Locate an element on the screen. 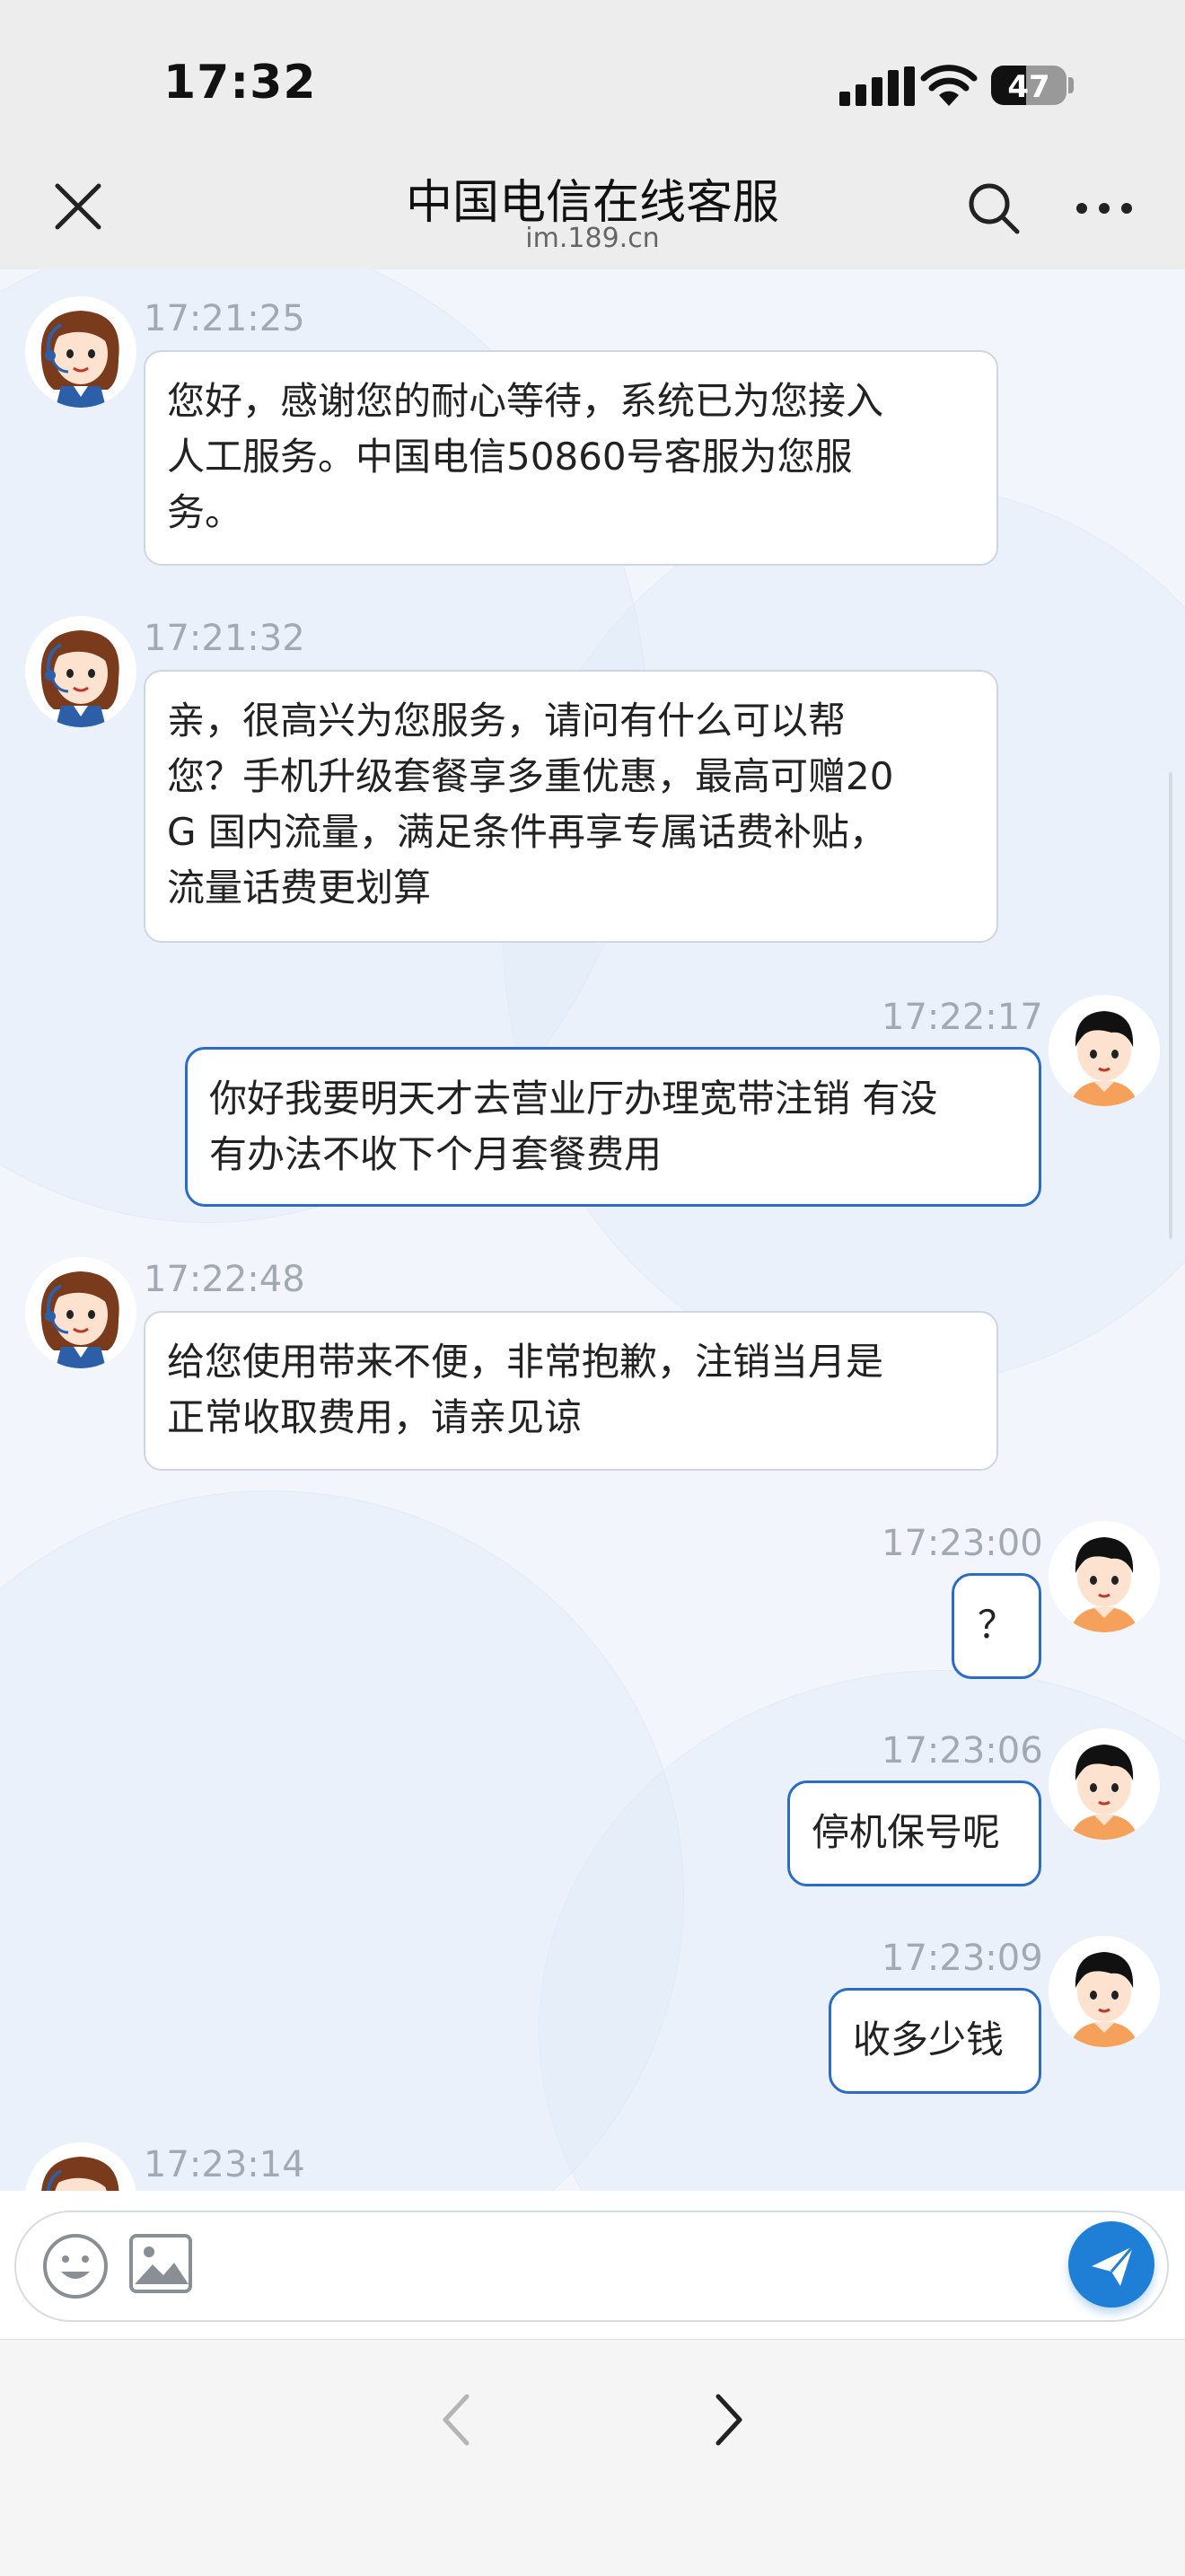 The height and width of the screenshot is (2576, 1185). emoji-icon is located at coordinates (75, 2266).